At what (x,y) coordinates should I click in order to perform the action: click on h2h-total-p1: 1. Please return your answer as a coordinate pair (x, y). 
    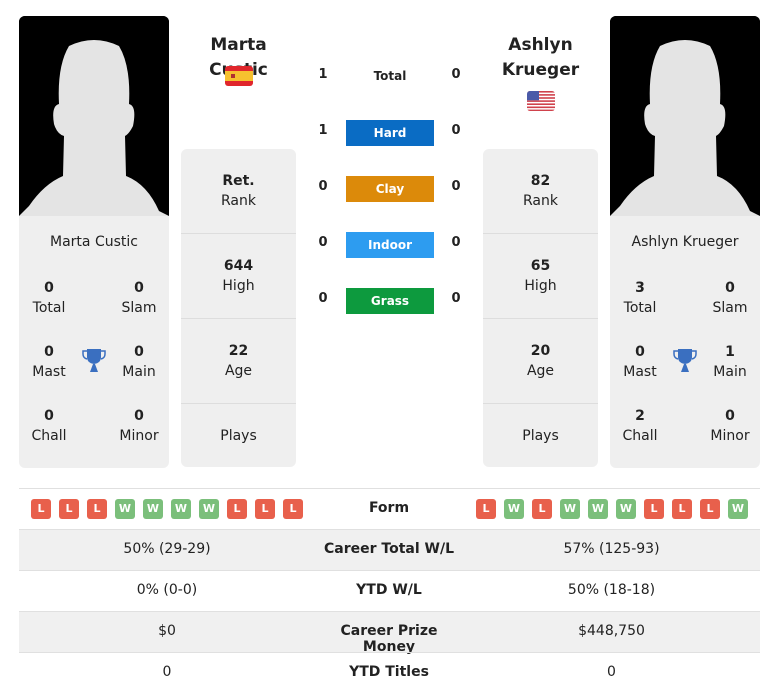
    Looking at the image, I should click on (323, 74).